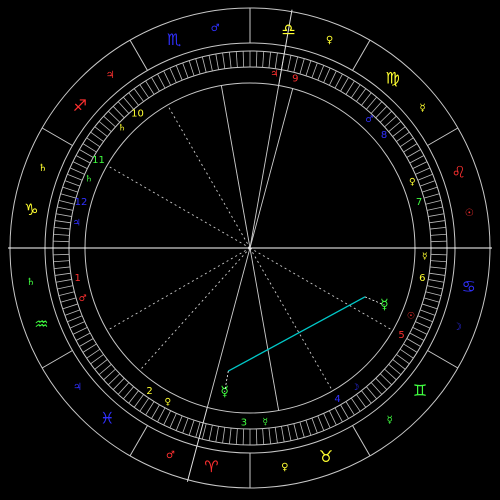 The image size is (500, 500). What do you see at coordinates (244, 422) in the screenshot?
I see `house-number-3: 3` at bounding box center [244, 422].